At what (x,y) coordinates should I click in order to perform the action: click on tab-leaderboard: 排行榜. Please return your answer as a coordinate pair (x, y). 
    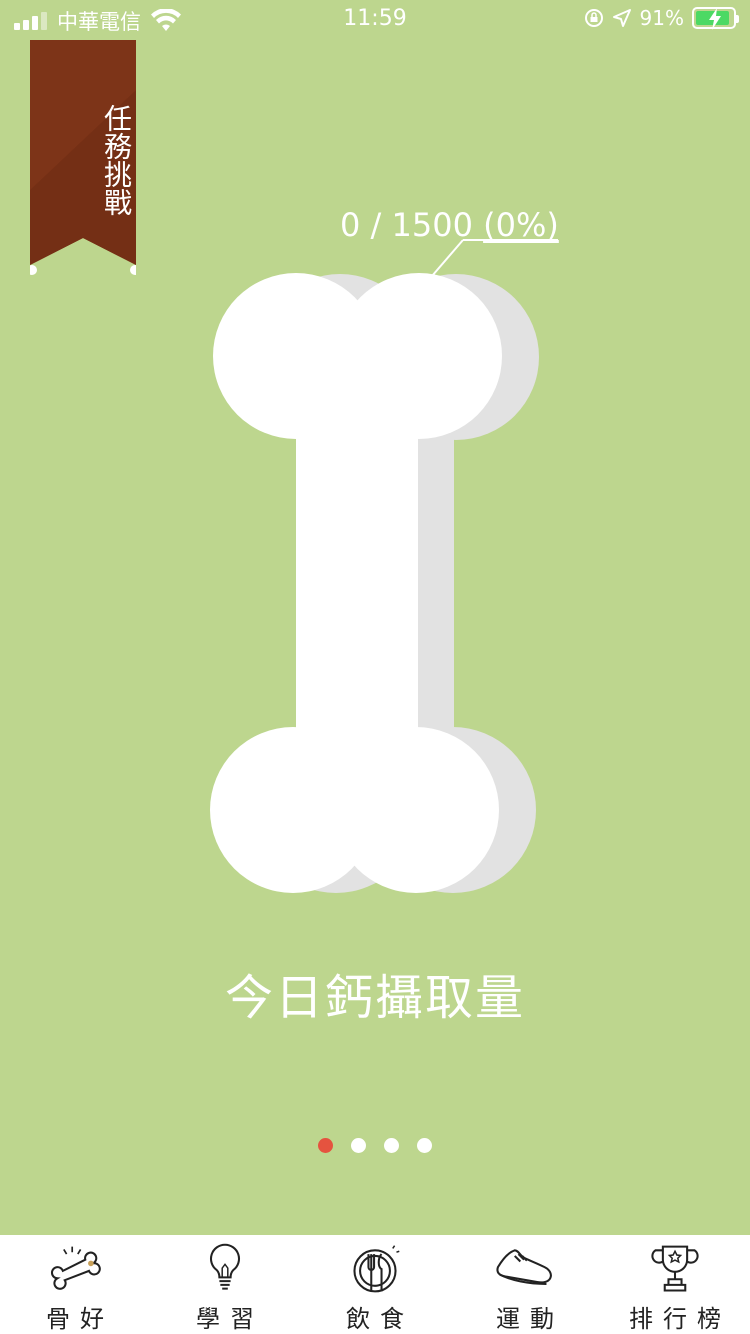
    Looking at the image, I should click on (675, 1284).